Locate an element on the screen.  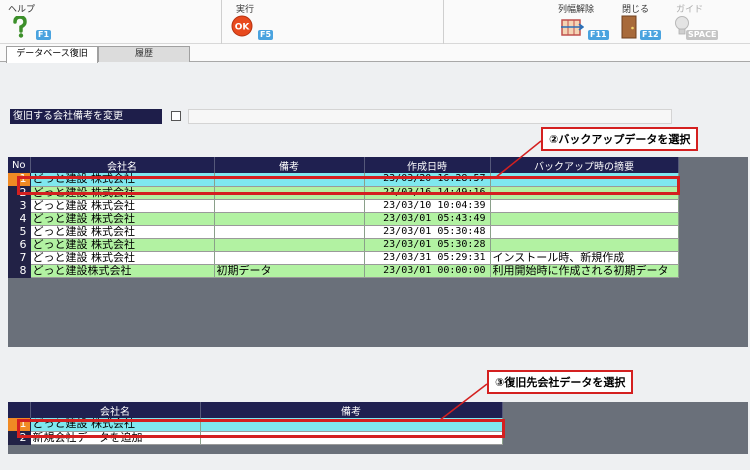
annotation-select-target: ③復旧先会社データを選択 is located at coordinates (560, 382).